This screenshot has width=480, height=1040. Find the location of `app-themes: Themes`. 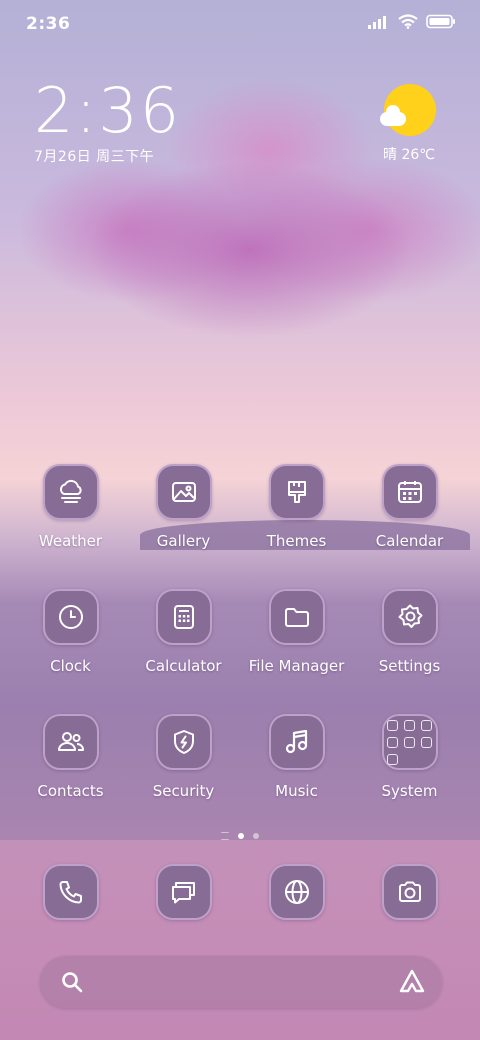

app-themes: Themes is located at coordinates (296, 507).